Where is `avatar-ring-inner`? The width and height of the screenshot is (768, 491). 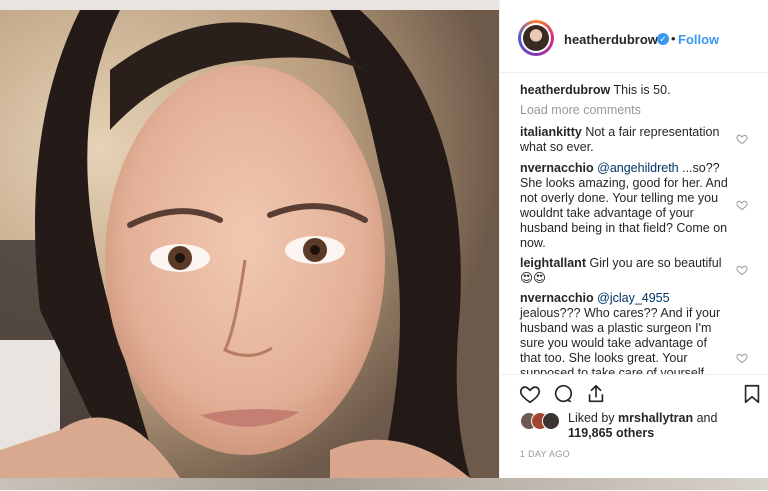 avatar-ring-inner is located at coordinates (536, 38).